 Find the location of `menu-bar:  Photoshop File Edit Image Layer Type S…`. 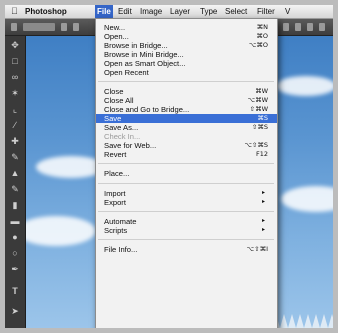

menu-bar:  Photoshop File Edit Image Layer Type S… is located at coordinates (169, 12).